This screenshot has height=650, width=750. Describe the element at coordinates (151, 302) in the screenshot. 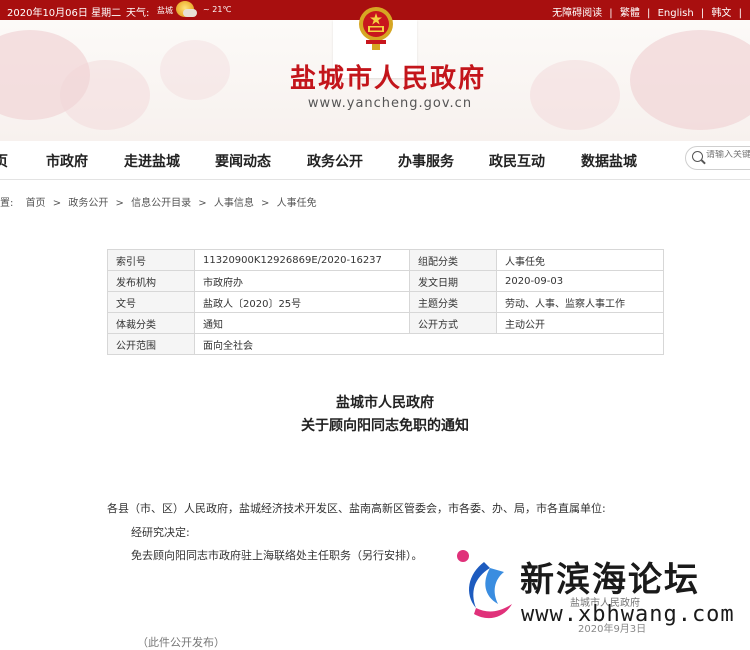

I see `meta-key: 文号` at that location.